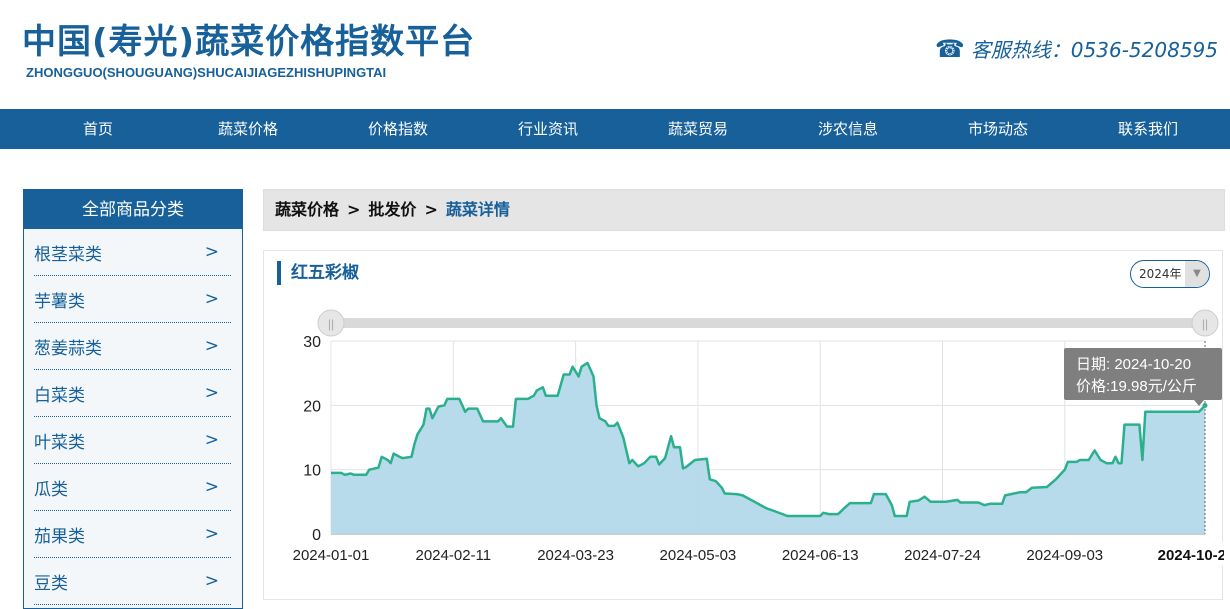 The height and width of the screenshot is (609, 1230). I want to click on sidebar-item: 豆类 >, so click(132, 581).